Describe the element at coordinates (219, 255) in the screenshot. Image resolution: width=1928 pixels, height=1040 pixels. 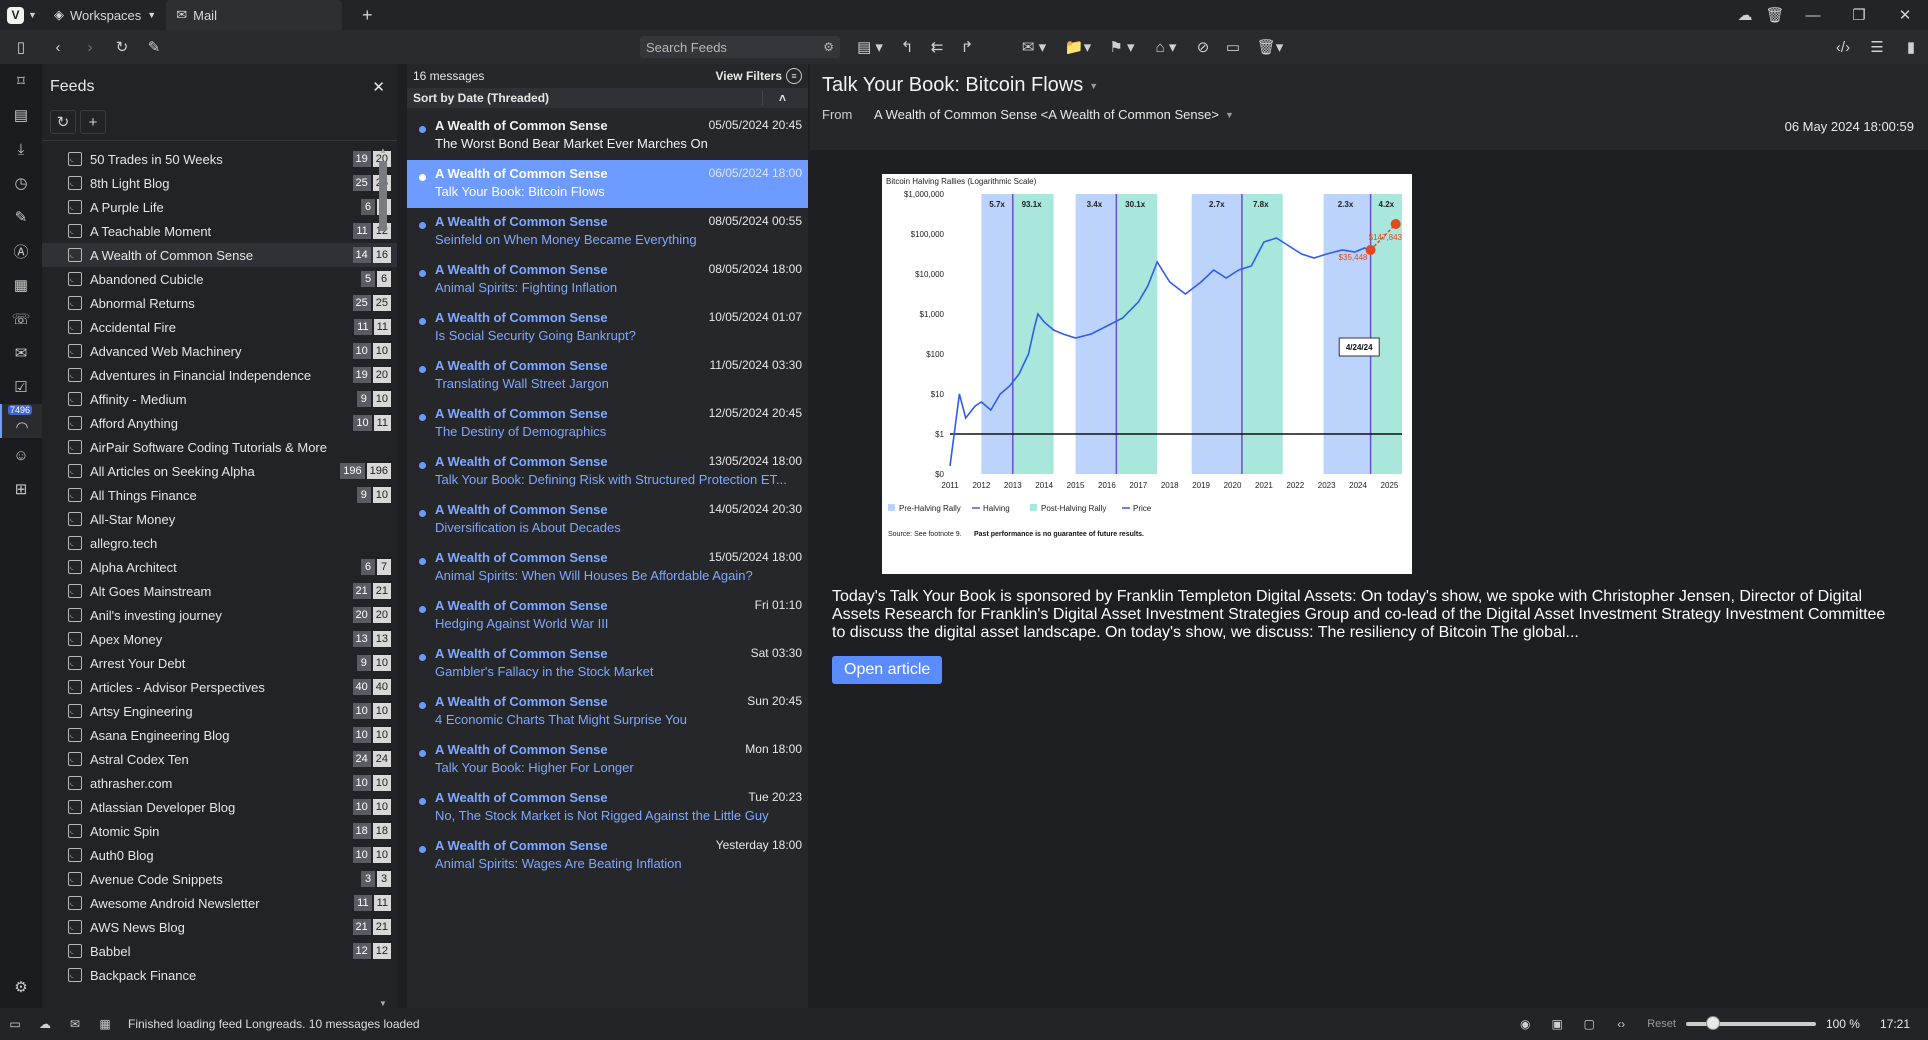
I see `feed-item: ◟ A Wealth of Common Sense 14 16` at that location.